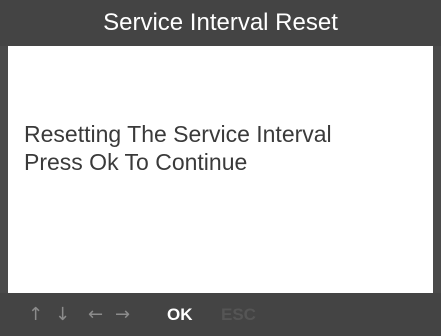 The image size is (441, 336). I want to click on ok-button: OK, so click(180, 314).